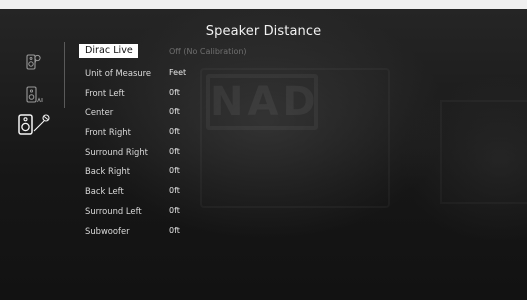  Describe the element at coordinates (229, 234) in the screenshot. I see `setting-row-subwoofer: Subwoofer 0ft` at that location.